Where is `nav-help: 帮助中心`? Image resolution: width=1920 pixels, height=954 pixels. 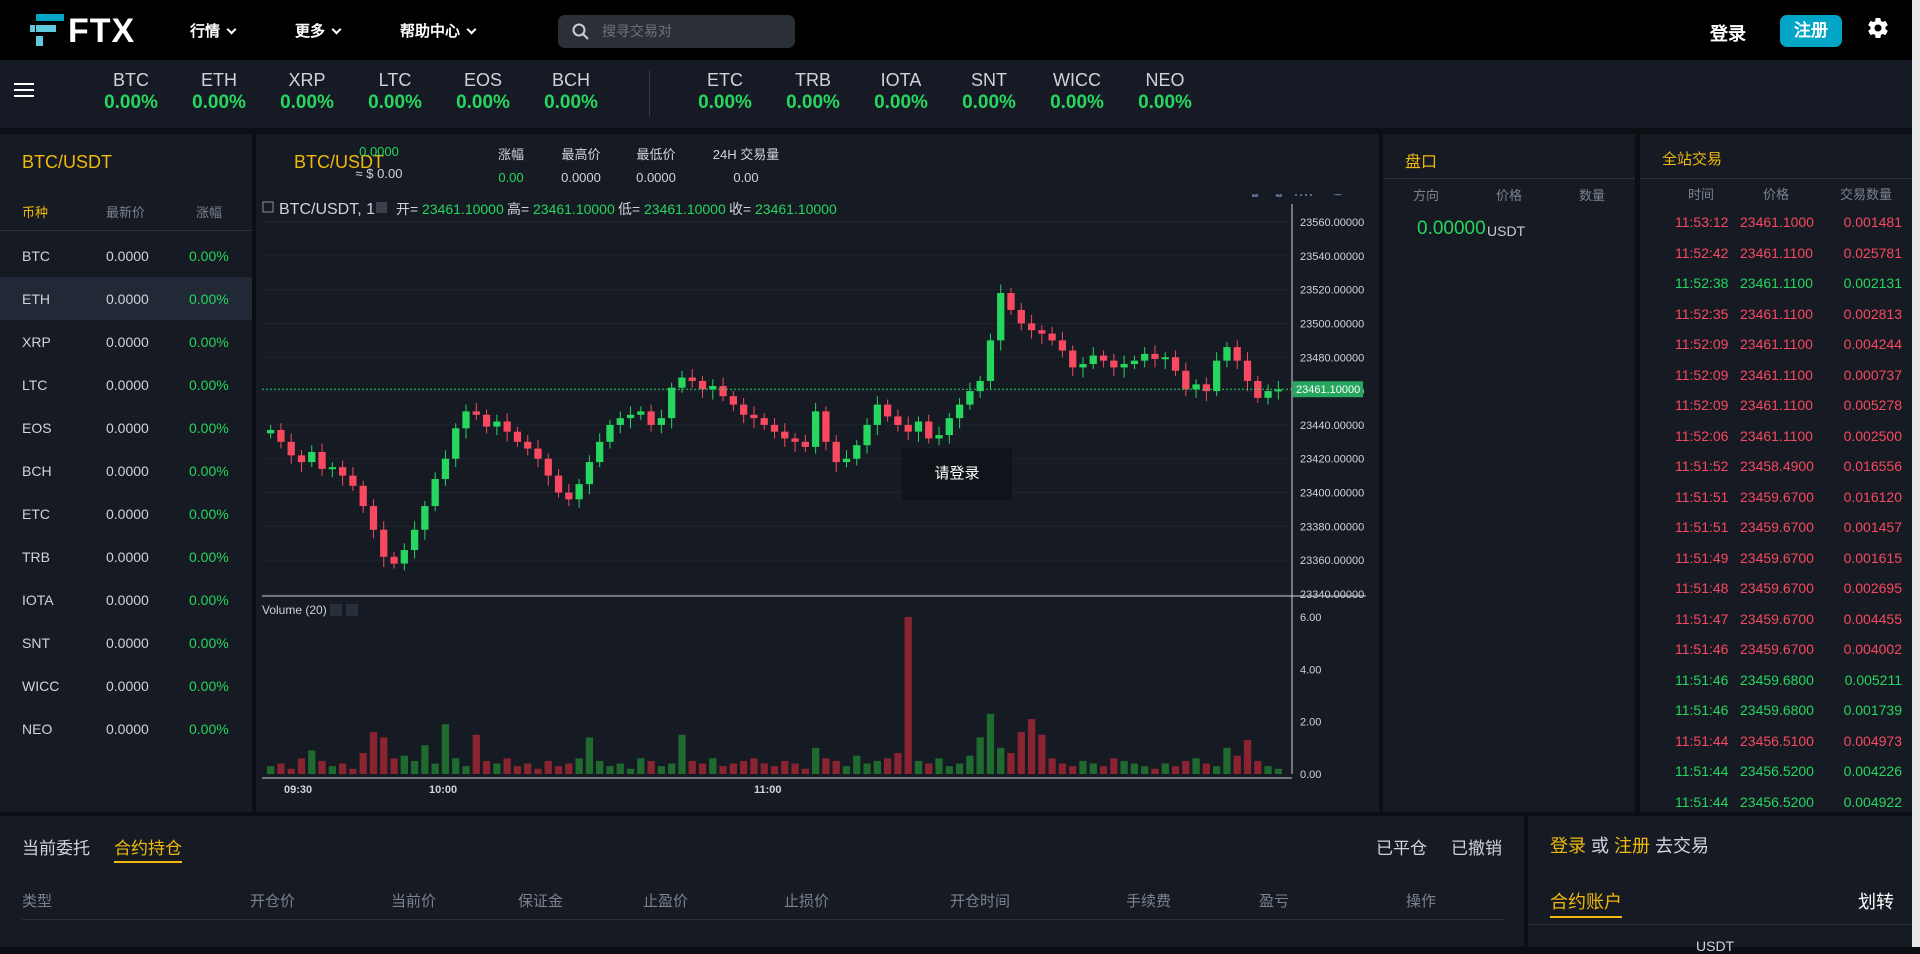 nav-help: 帮助中心 is located at coordinates (438, 30).